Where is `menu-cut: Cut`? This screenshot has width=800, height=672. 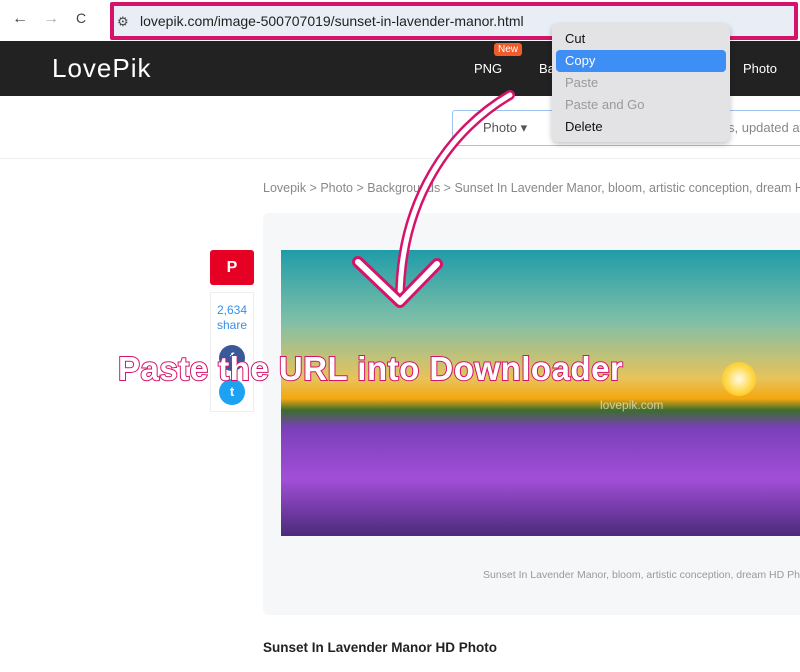
menu-cut: Cut is located at coordinates (641, 39).